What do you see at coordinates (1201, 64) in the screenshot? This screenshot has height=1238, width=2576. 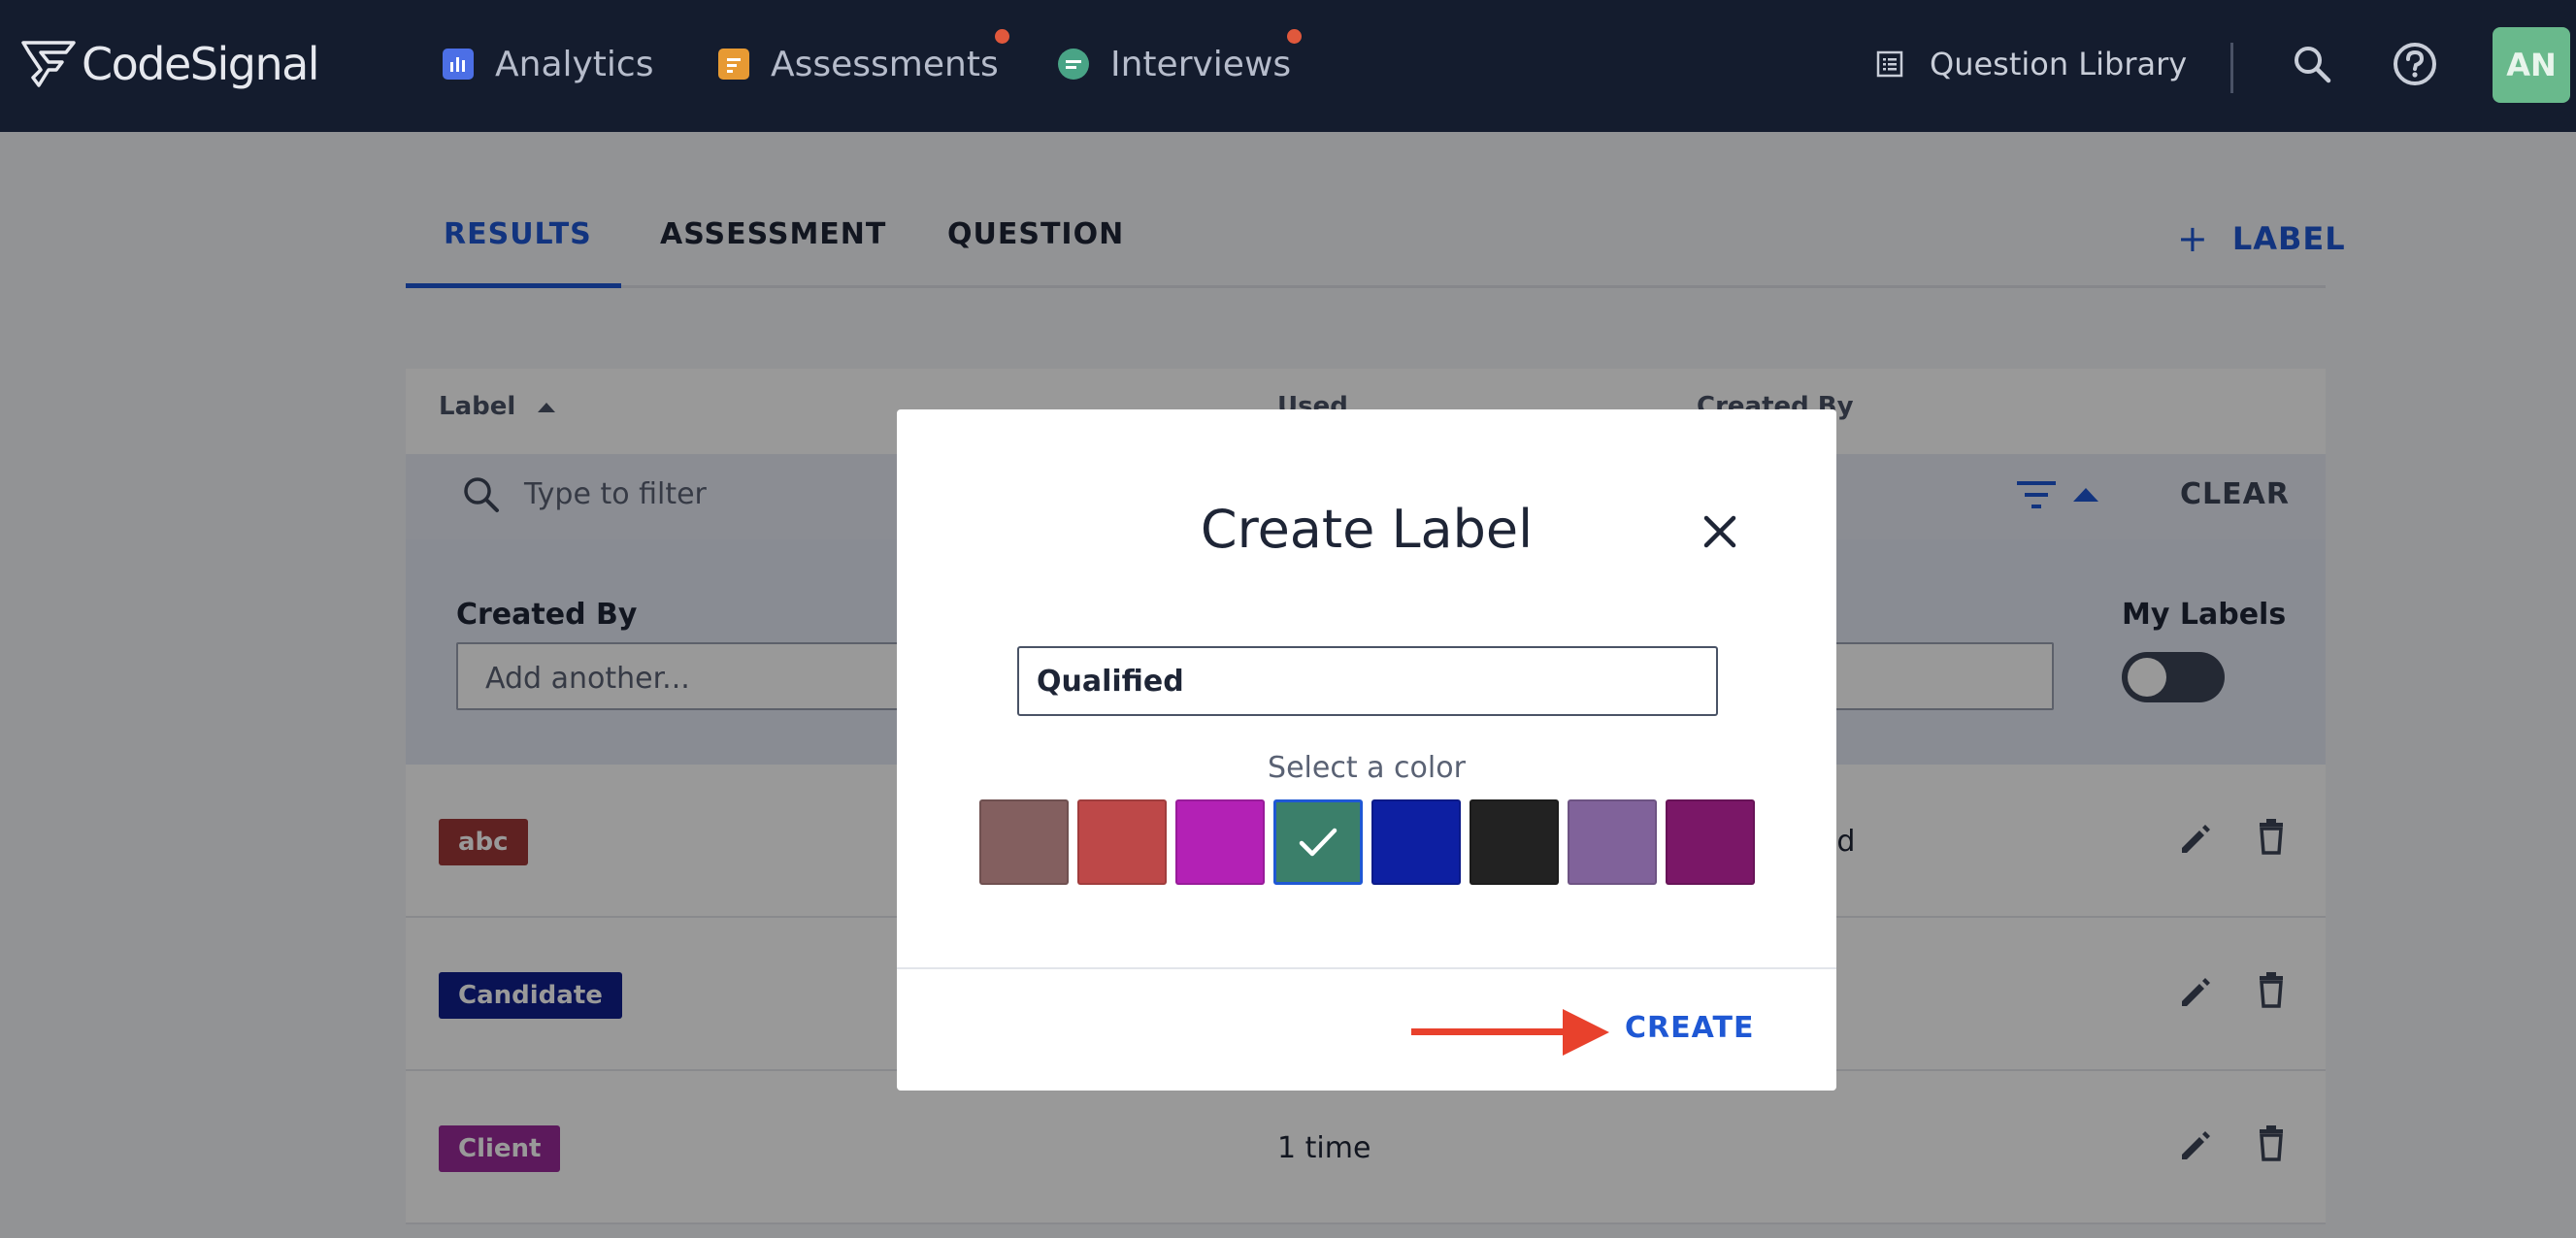 I see `nav-interviews-label: Interviews` at bounding box center [1201, 64].